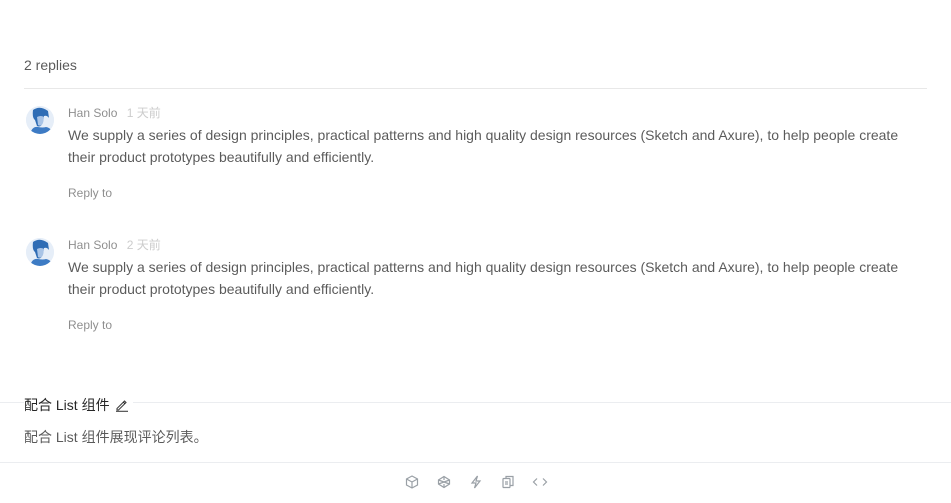  I want to click on lightning-icon, so click(476, 482).